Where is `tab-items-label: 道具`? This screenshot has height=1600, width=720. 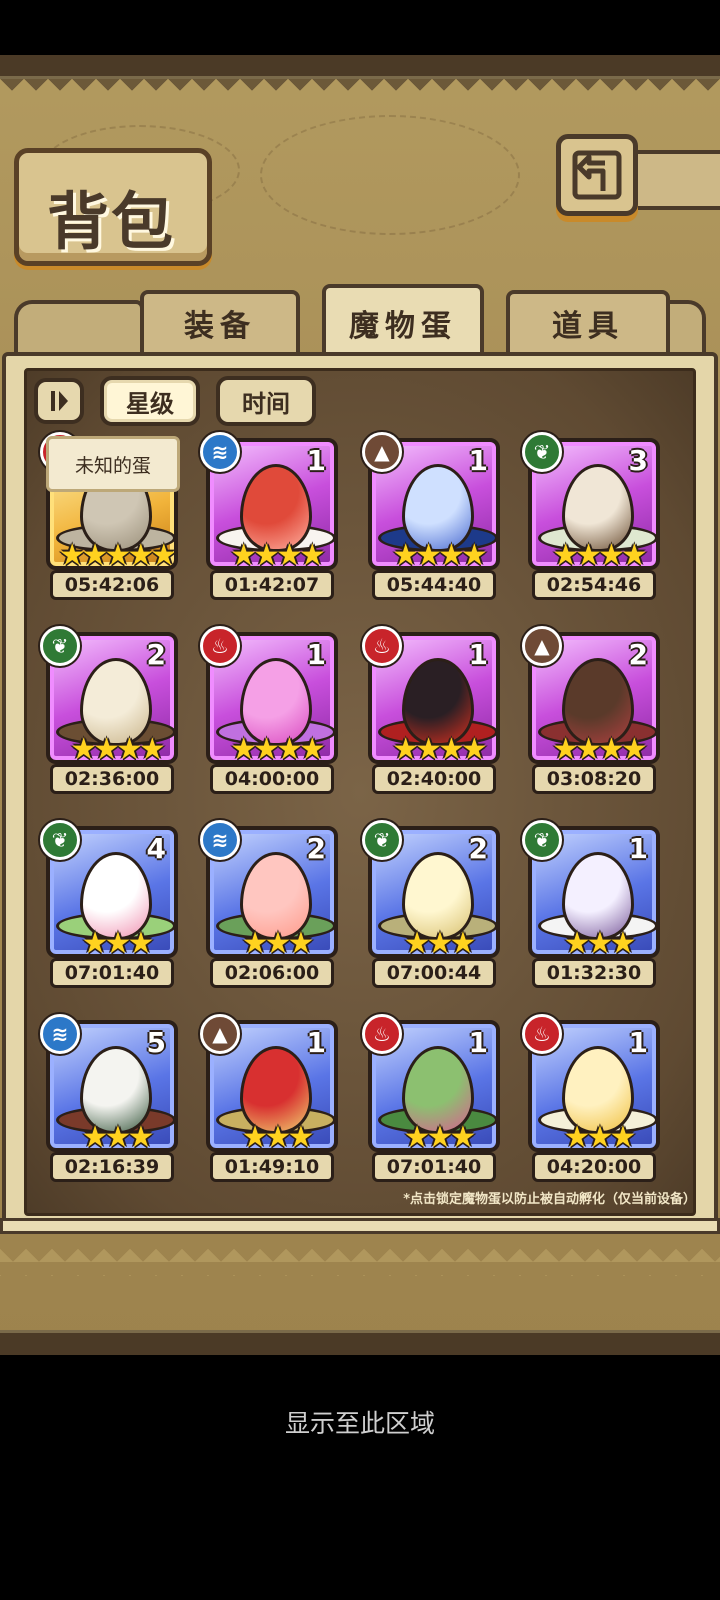
tab-items-label: 道具 is located at coordinates (588, 326).